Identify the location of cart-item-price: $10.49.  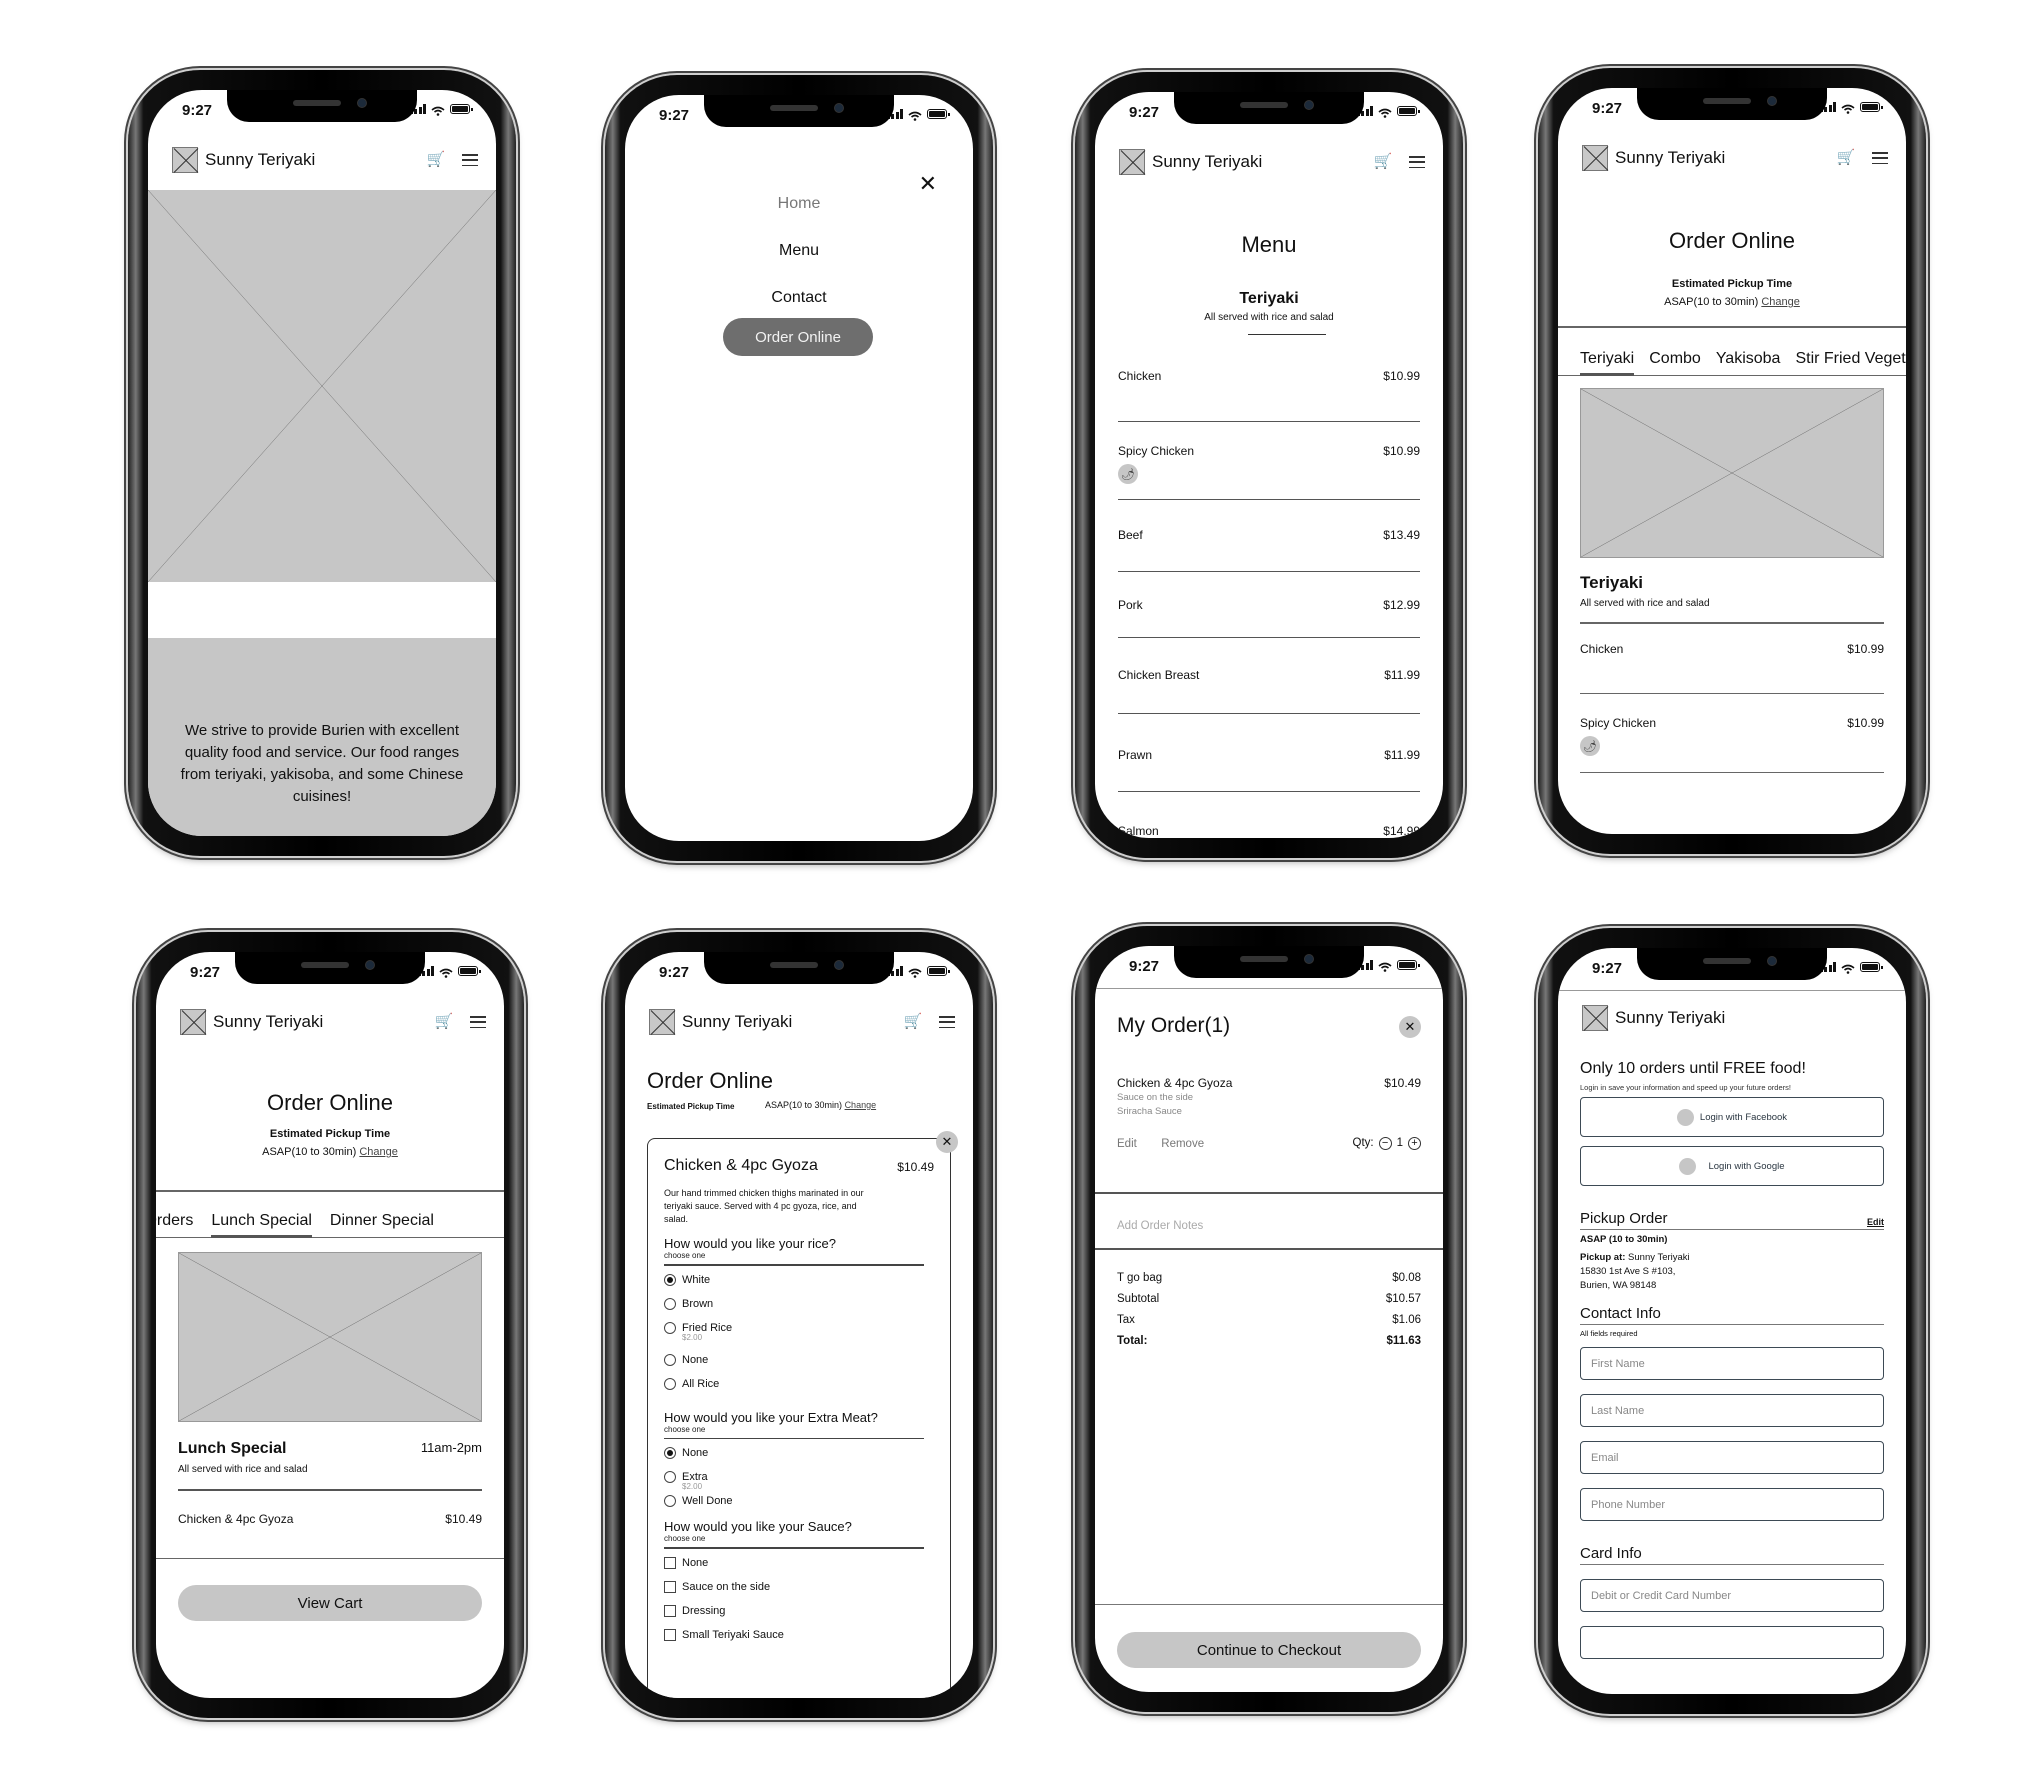
(1402, 1083).